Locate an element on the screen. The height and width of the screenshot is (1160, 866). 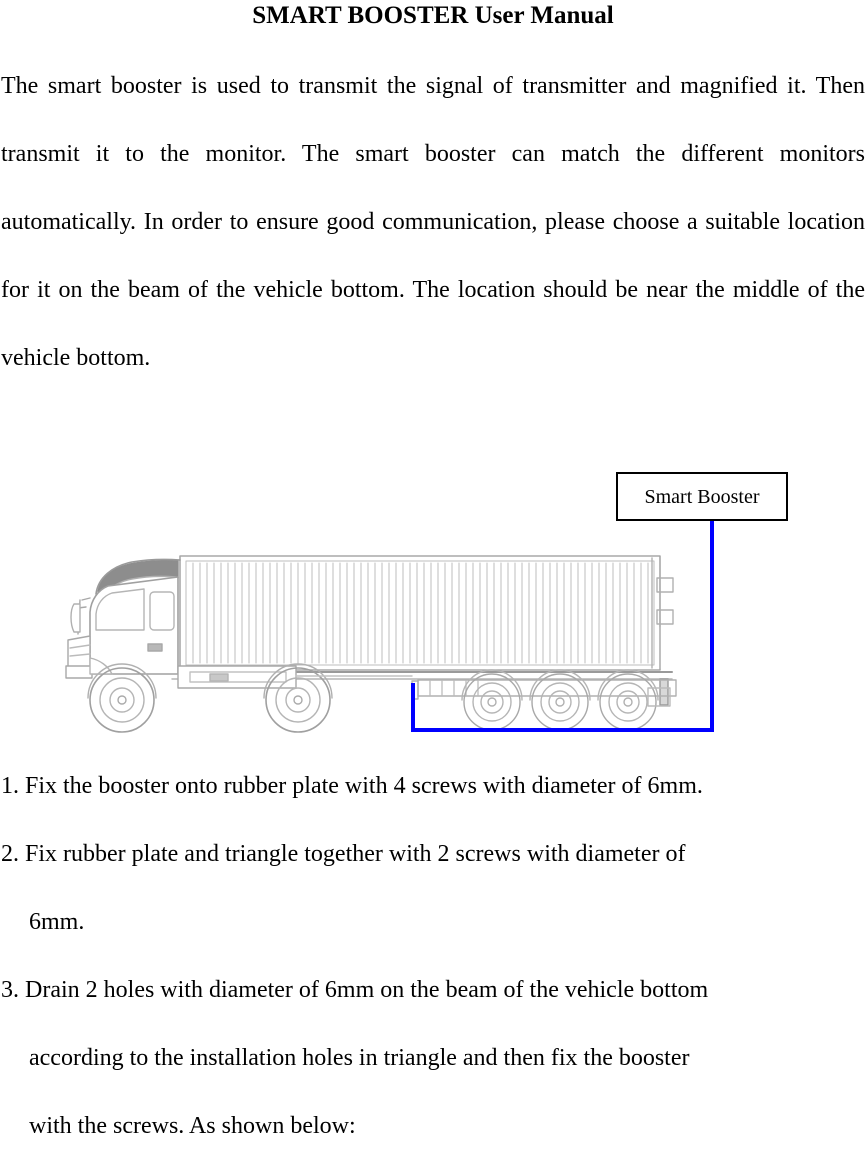
list-item-continuation: 6mm. is located at coordinates (57, 922).